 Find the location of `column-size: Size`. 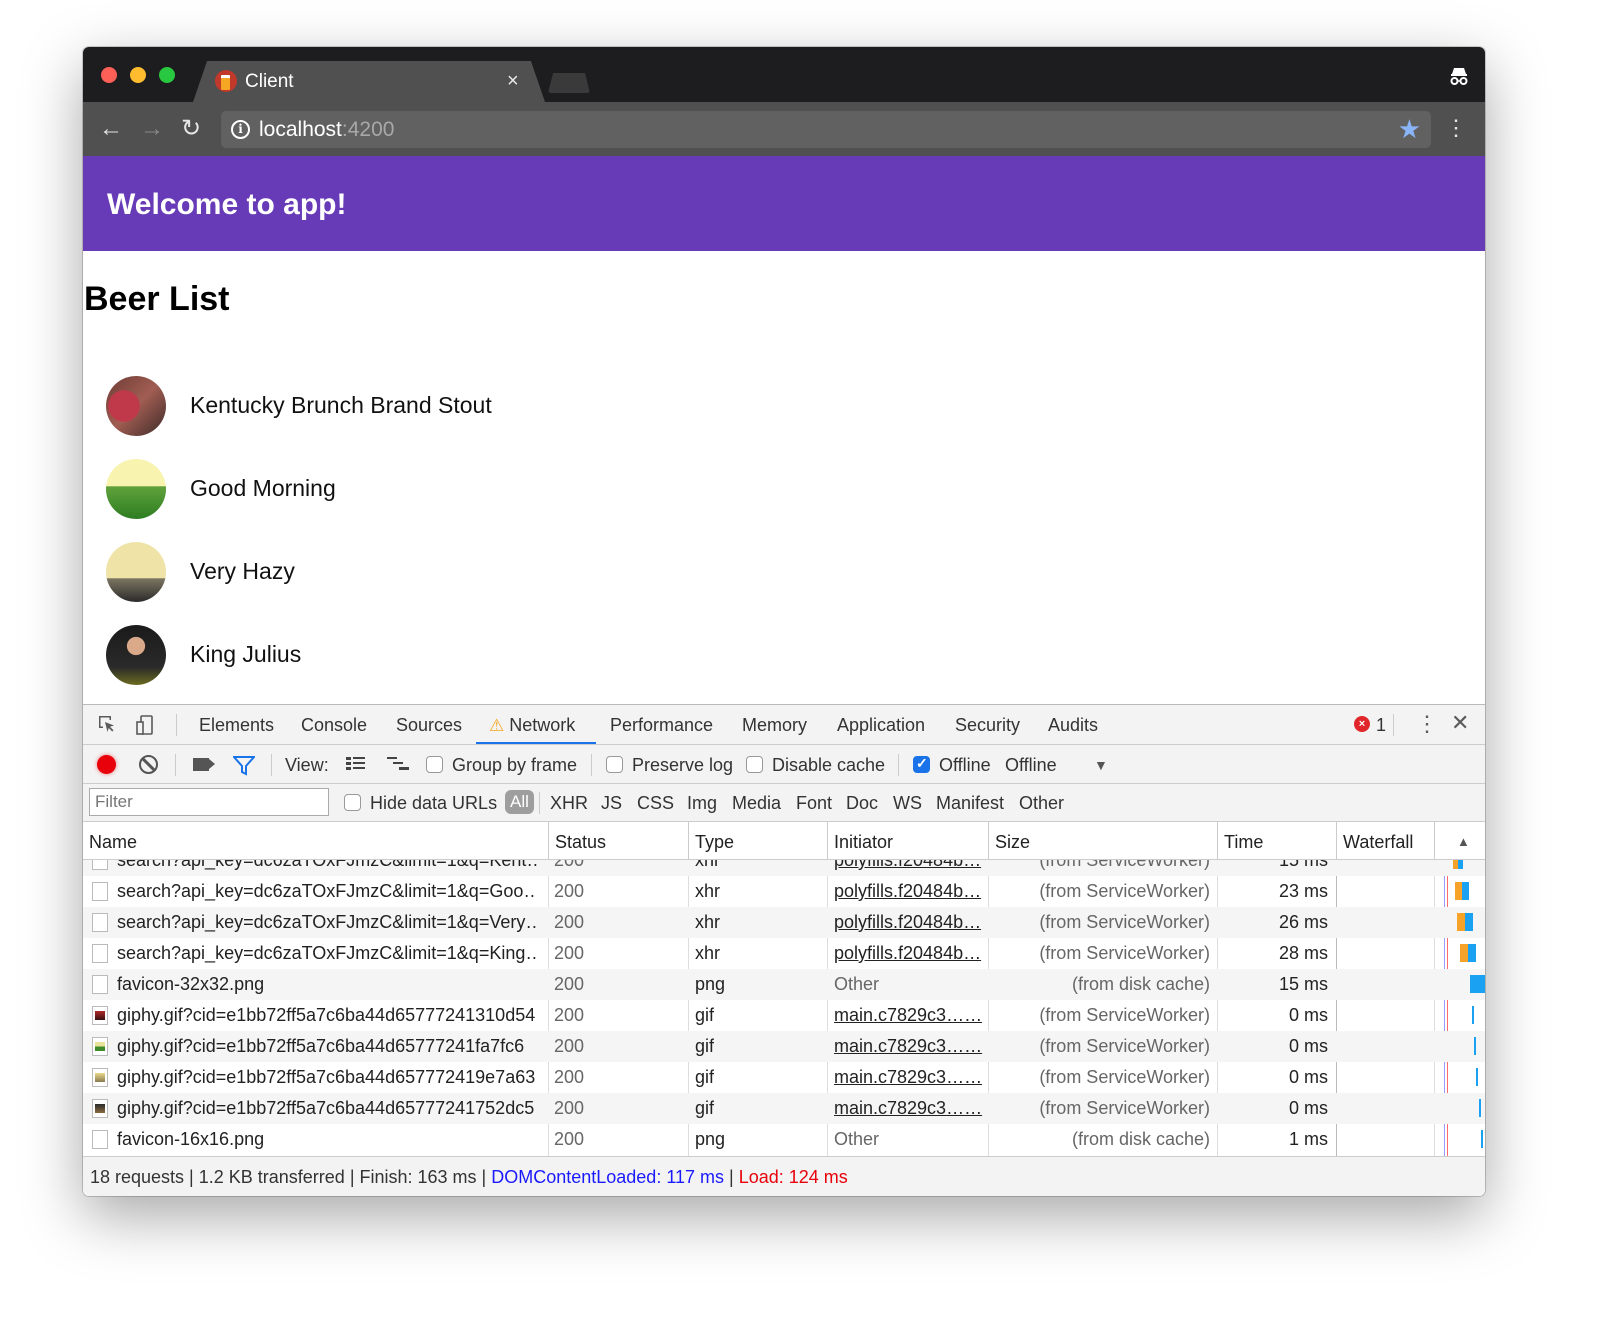

column-size: Size is located at coordinates (1102, 841).